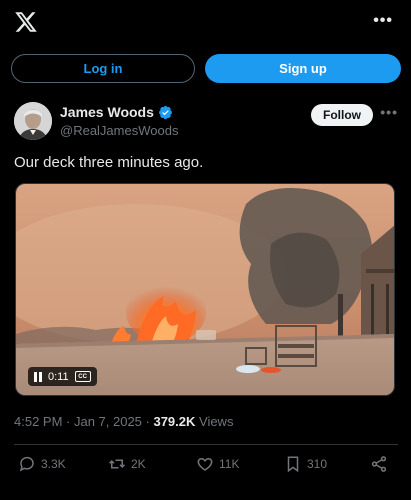  I want to click on reply-button: 3.3K, so click(42, 464).